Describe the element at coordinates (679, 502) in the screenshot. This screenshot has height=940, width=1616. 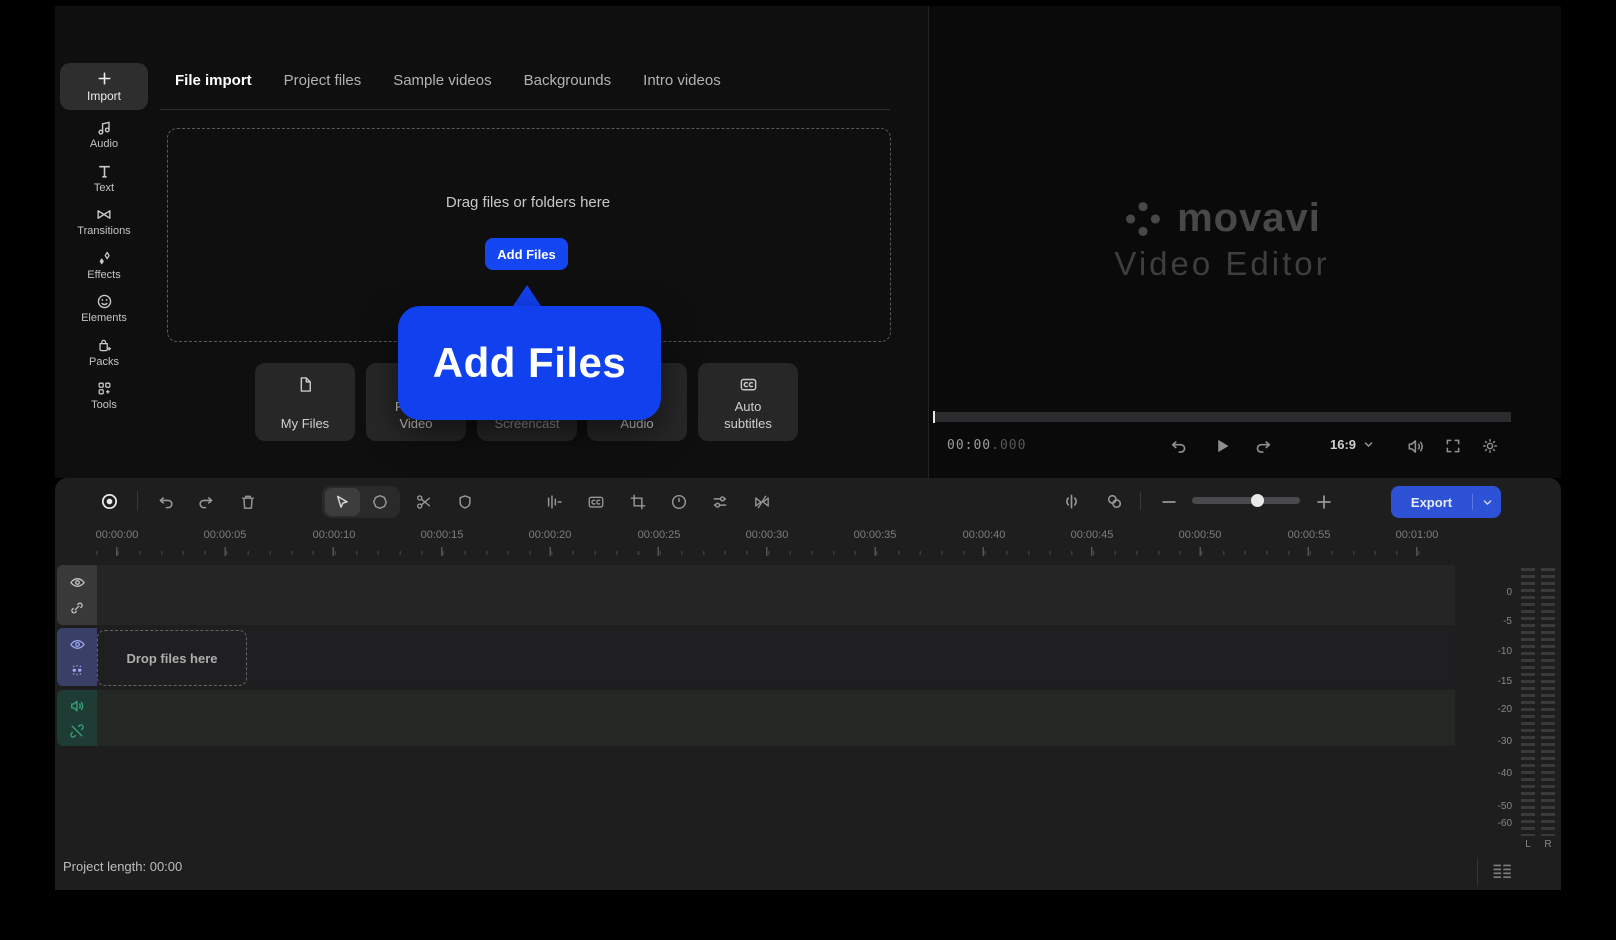
I see `clip-speed-icon` at that location.